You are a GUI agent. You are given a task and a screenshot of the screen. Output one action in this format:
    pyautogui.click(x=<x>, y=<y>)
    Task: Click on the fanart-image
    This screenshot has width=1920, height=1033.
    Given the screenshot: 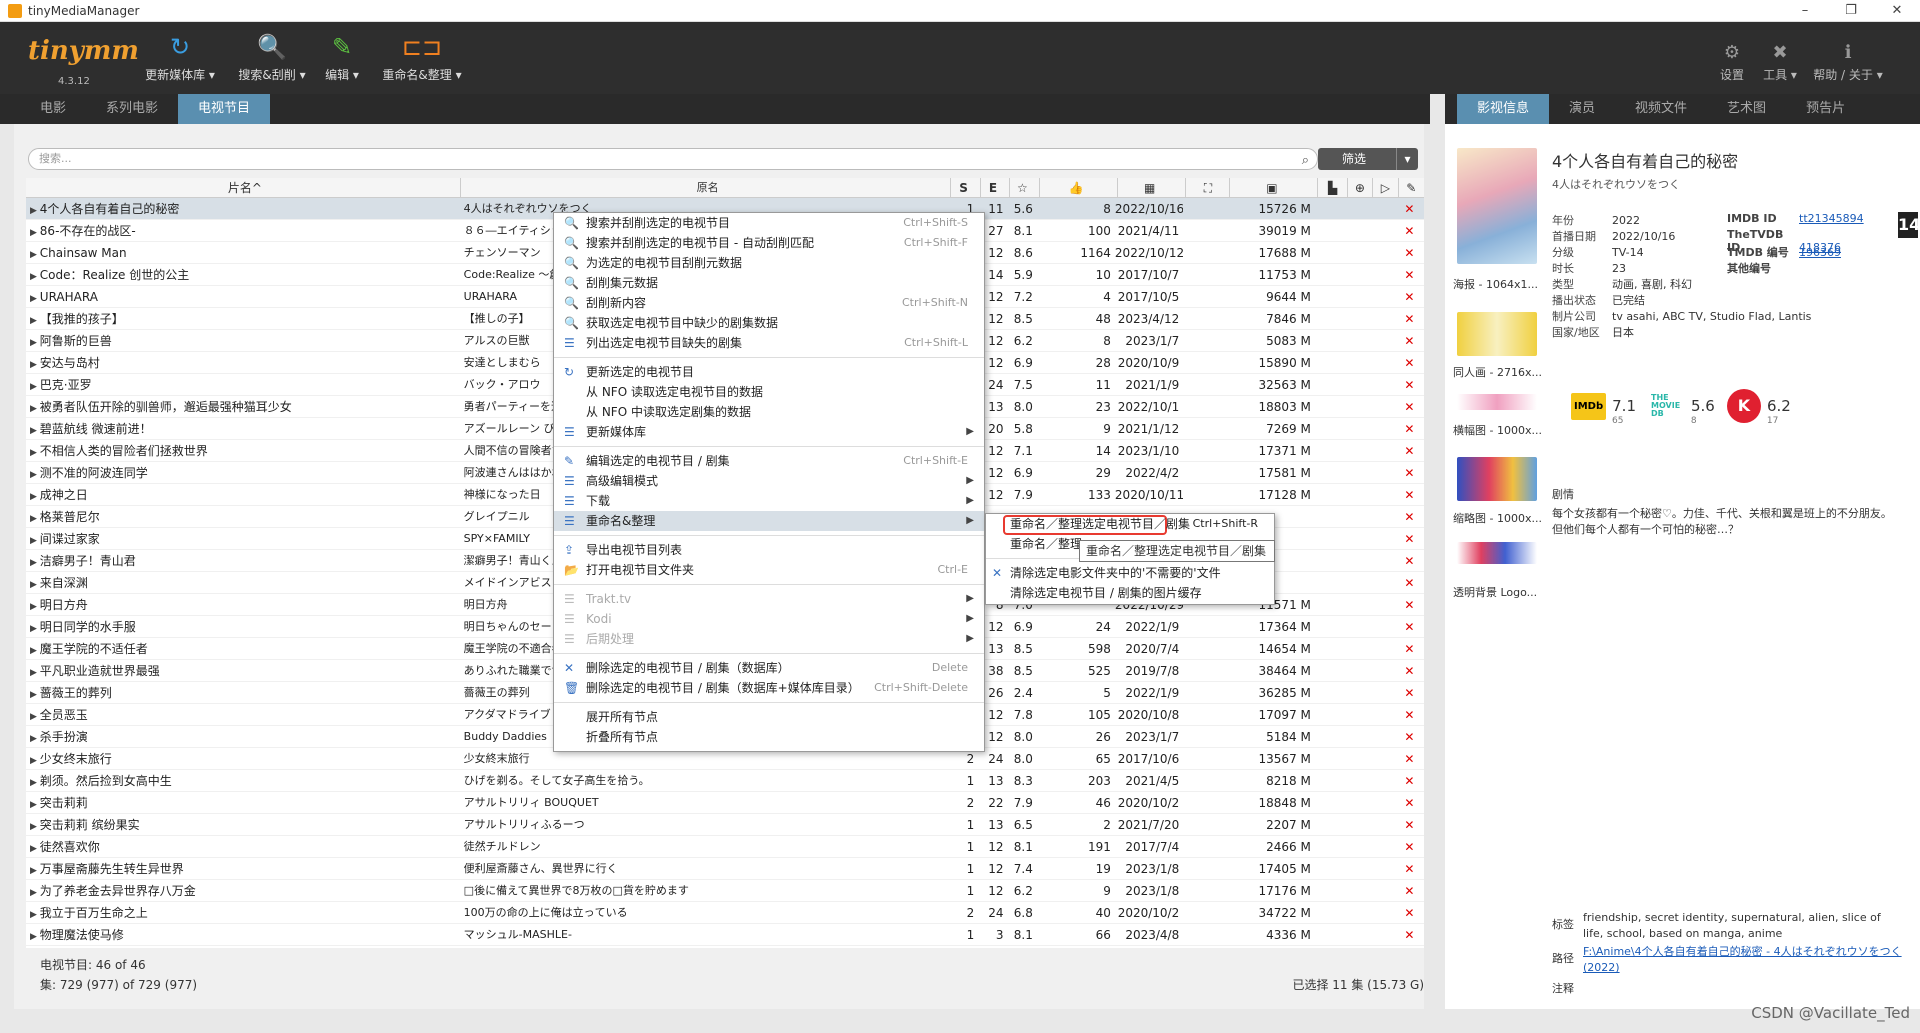 What is the action you would take?
    pyautogui.click(x=1497, y=334)
    